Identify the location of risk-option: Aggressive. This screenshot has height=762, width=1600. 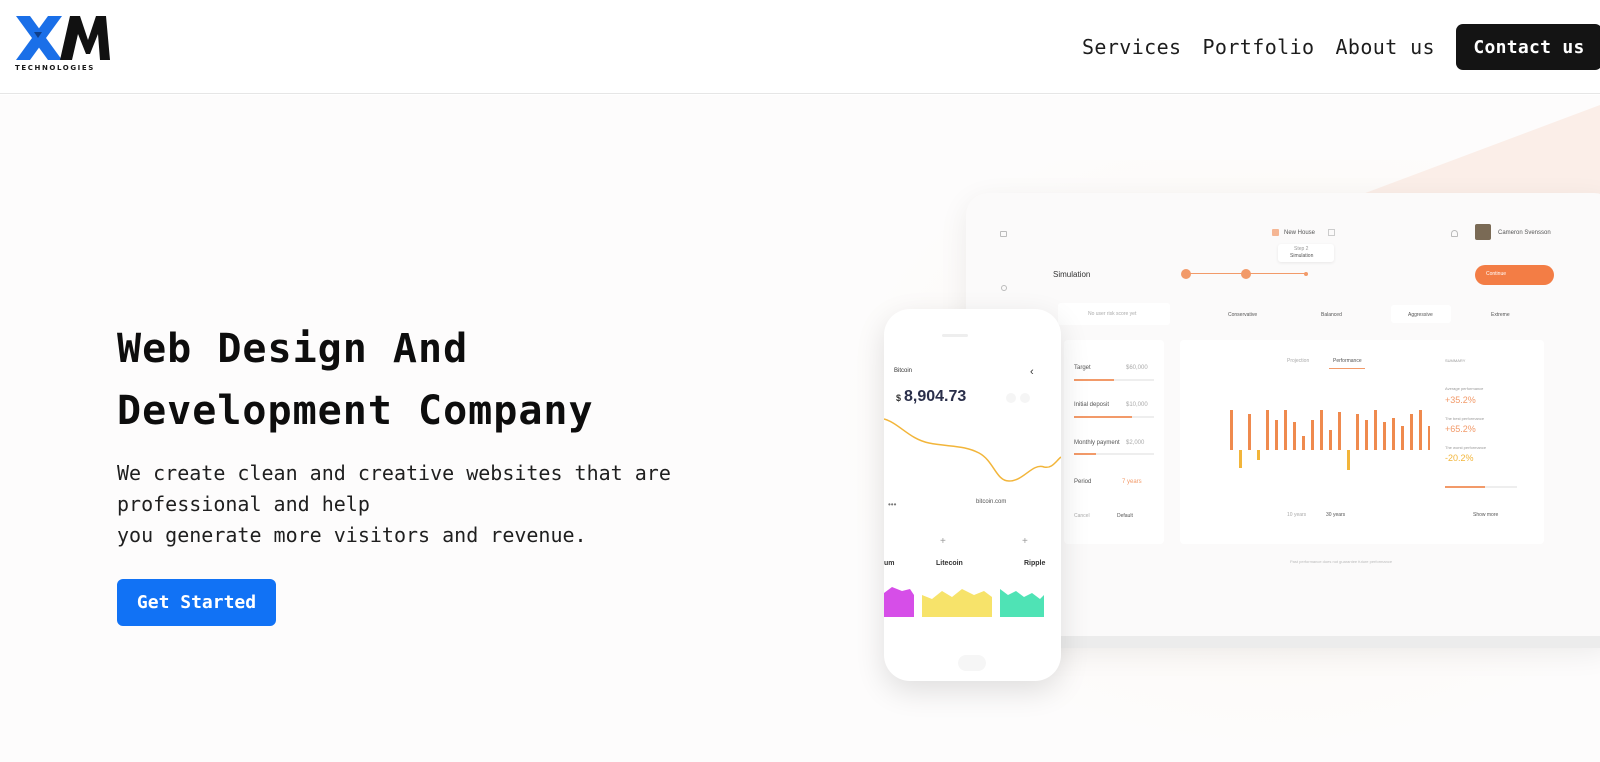
(1420, 315).